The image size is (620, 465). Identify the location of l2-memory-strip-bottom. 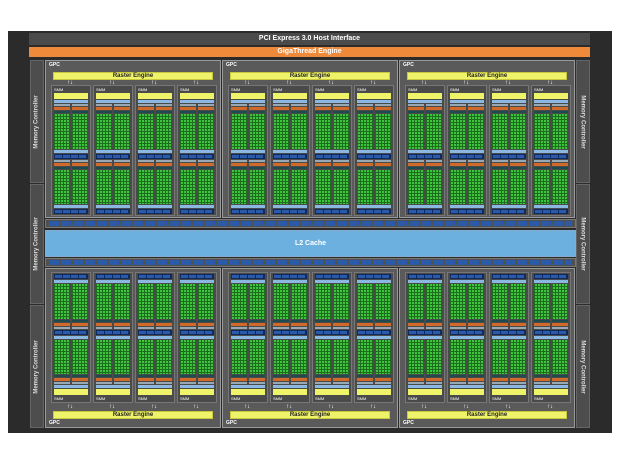
(310, 262).